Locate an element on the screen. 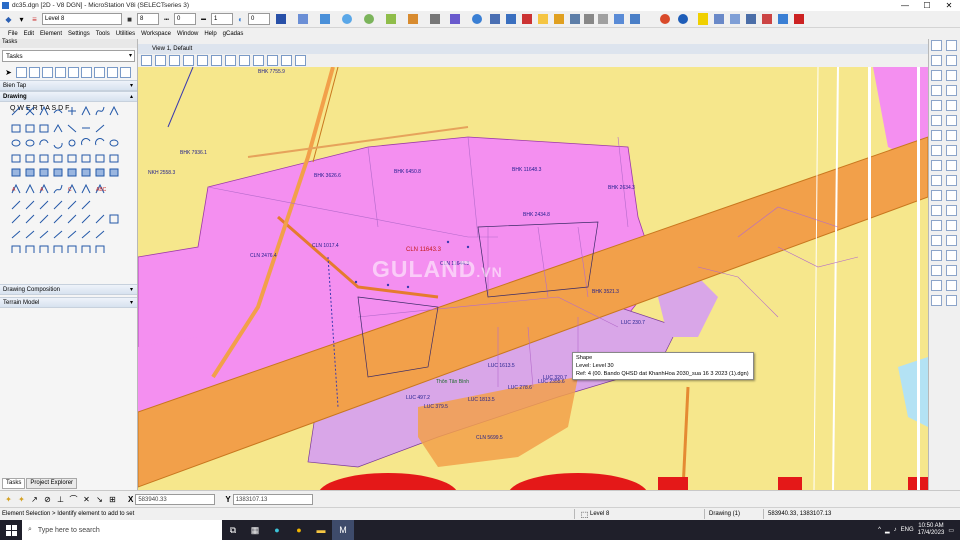  zoom-in-icon is located at coordinates (188, 60).